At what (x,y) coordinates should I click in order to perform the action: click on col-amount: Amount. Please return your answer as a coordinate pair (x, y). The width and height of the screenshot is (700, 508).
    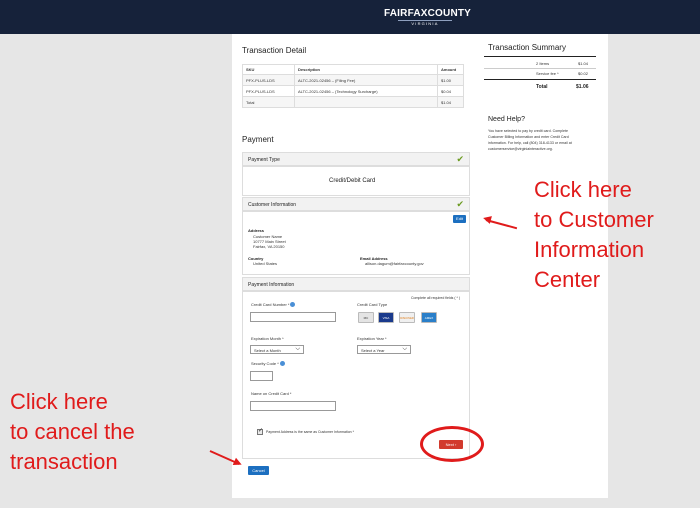
    Looking at the image, I should click on (450, 69).